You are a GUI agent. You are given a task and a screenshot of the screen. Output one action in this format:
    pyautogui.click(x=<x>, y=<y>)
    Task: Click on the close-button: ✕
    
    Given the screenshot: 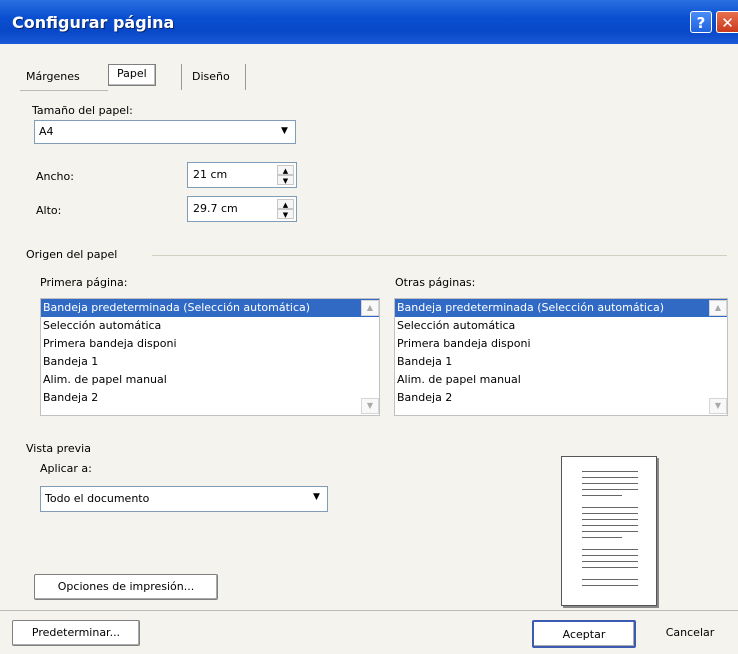 What is the action you would take?
    pyautogui.click(x=727, y=22)
    